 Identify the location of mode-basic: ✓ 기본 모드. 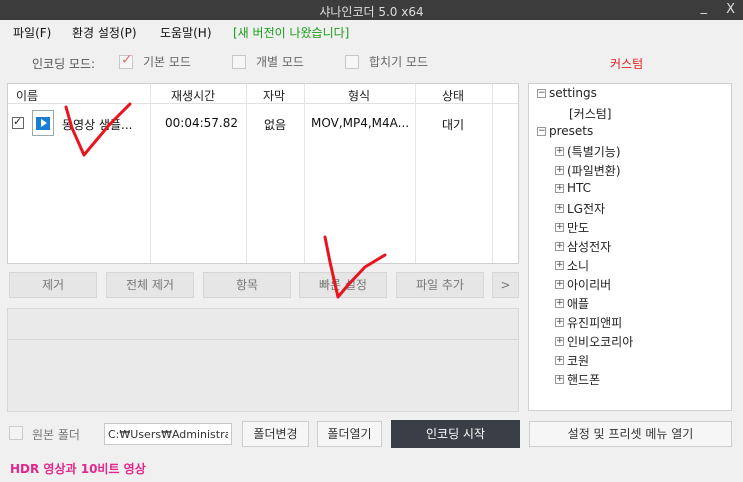
(155, 60).